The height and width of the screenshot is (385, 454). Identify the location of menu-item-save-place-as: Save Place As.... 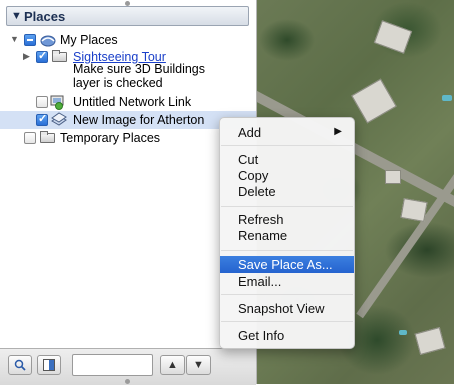
(287, 264).